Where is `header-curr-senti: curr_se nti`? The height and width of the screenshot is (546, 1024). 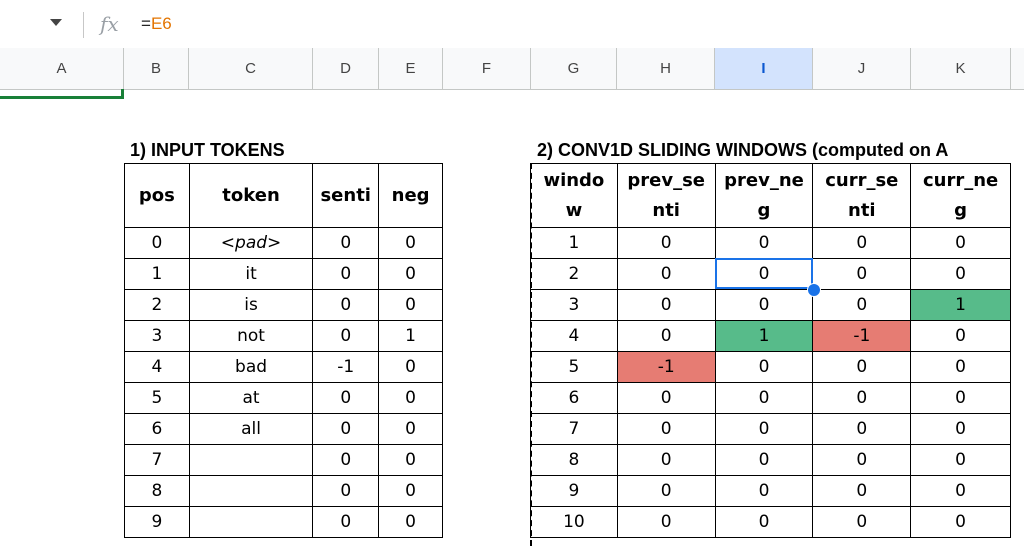
header-curr-senti: curr_se nti is located at coordinates (862, 195).